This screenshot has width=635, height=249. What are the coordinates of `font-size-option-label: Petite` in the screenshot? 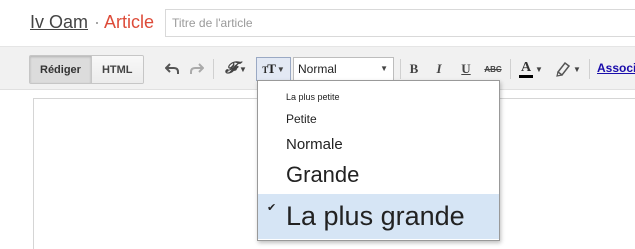 It's located at (301, 119).